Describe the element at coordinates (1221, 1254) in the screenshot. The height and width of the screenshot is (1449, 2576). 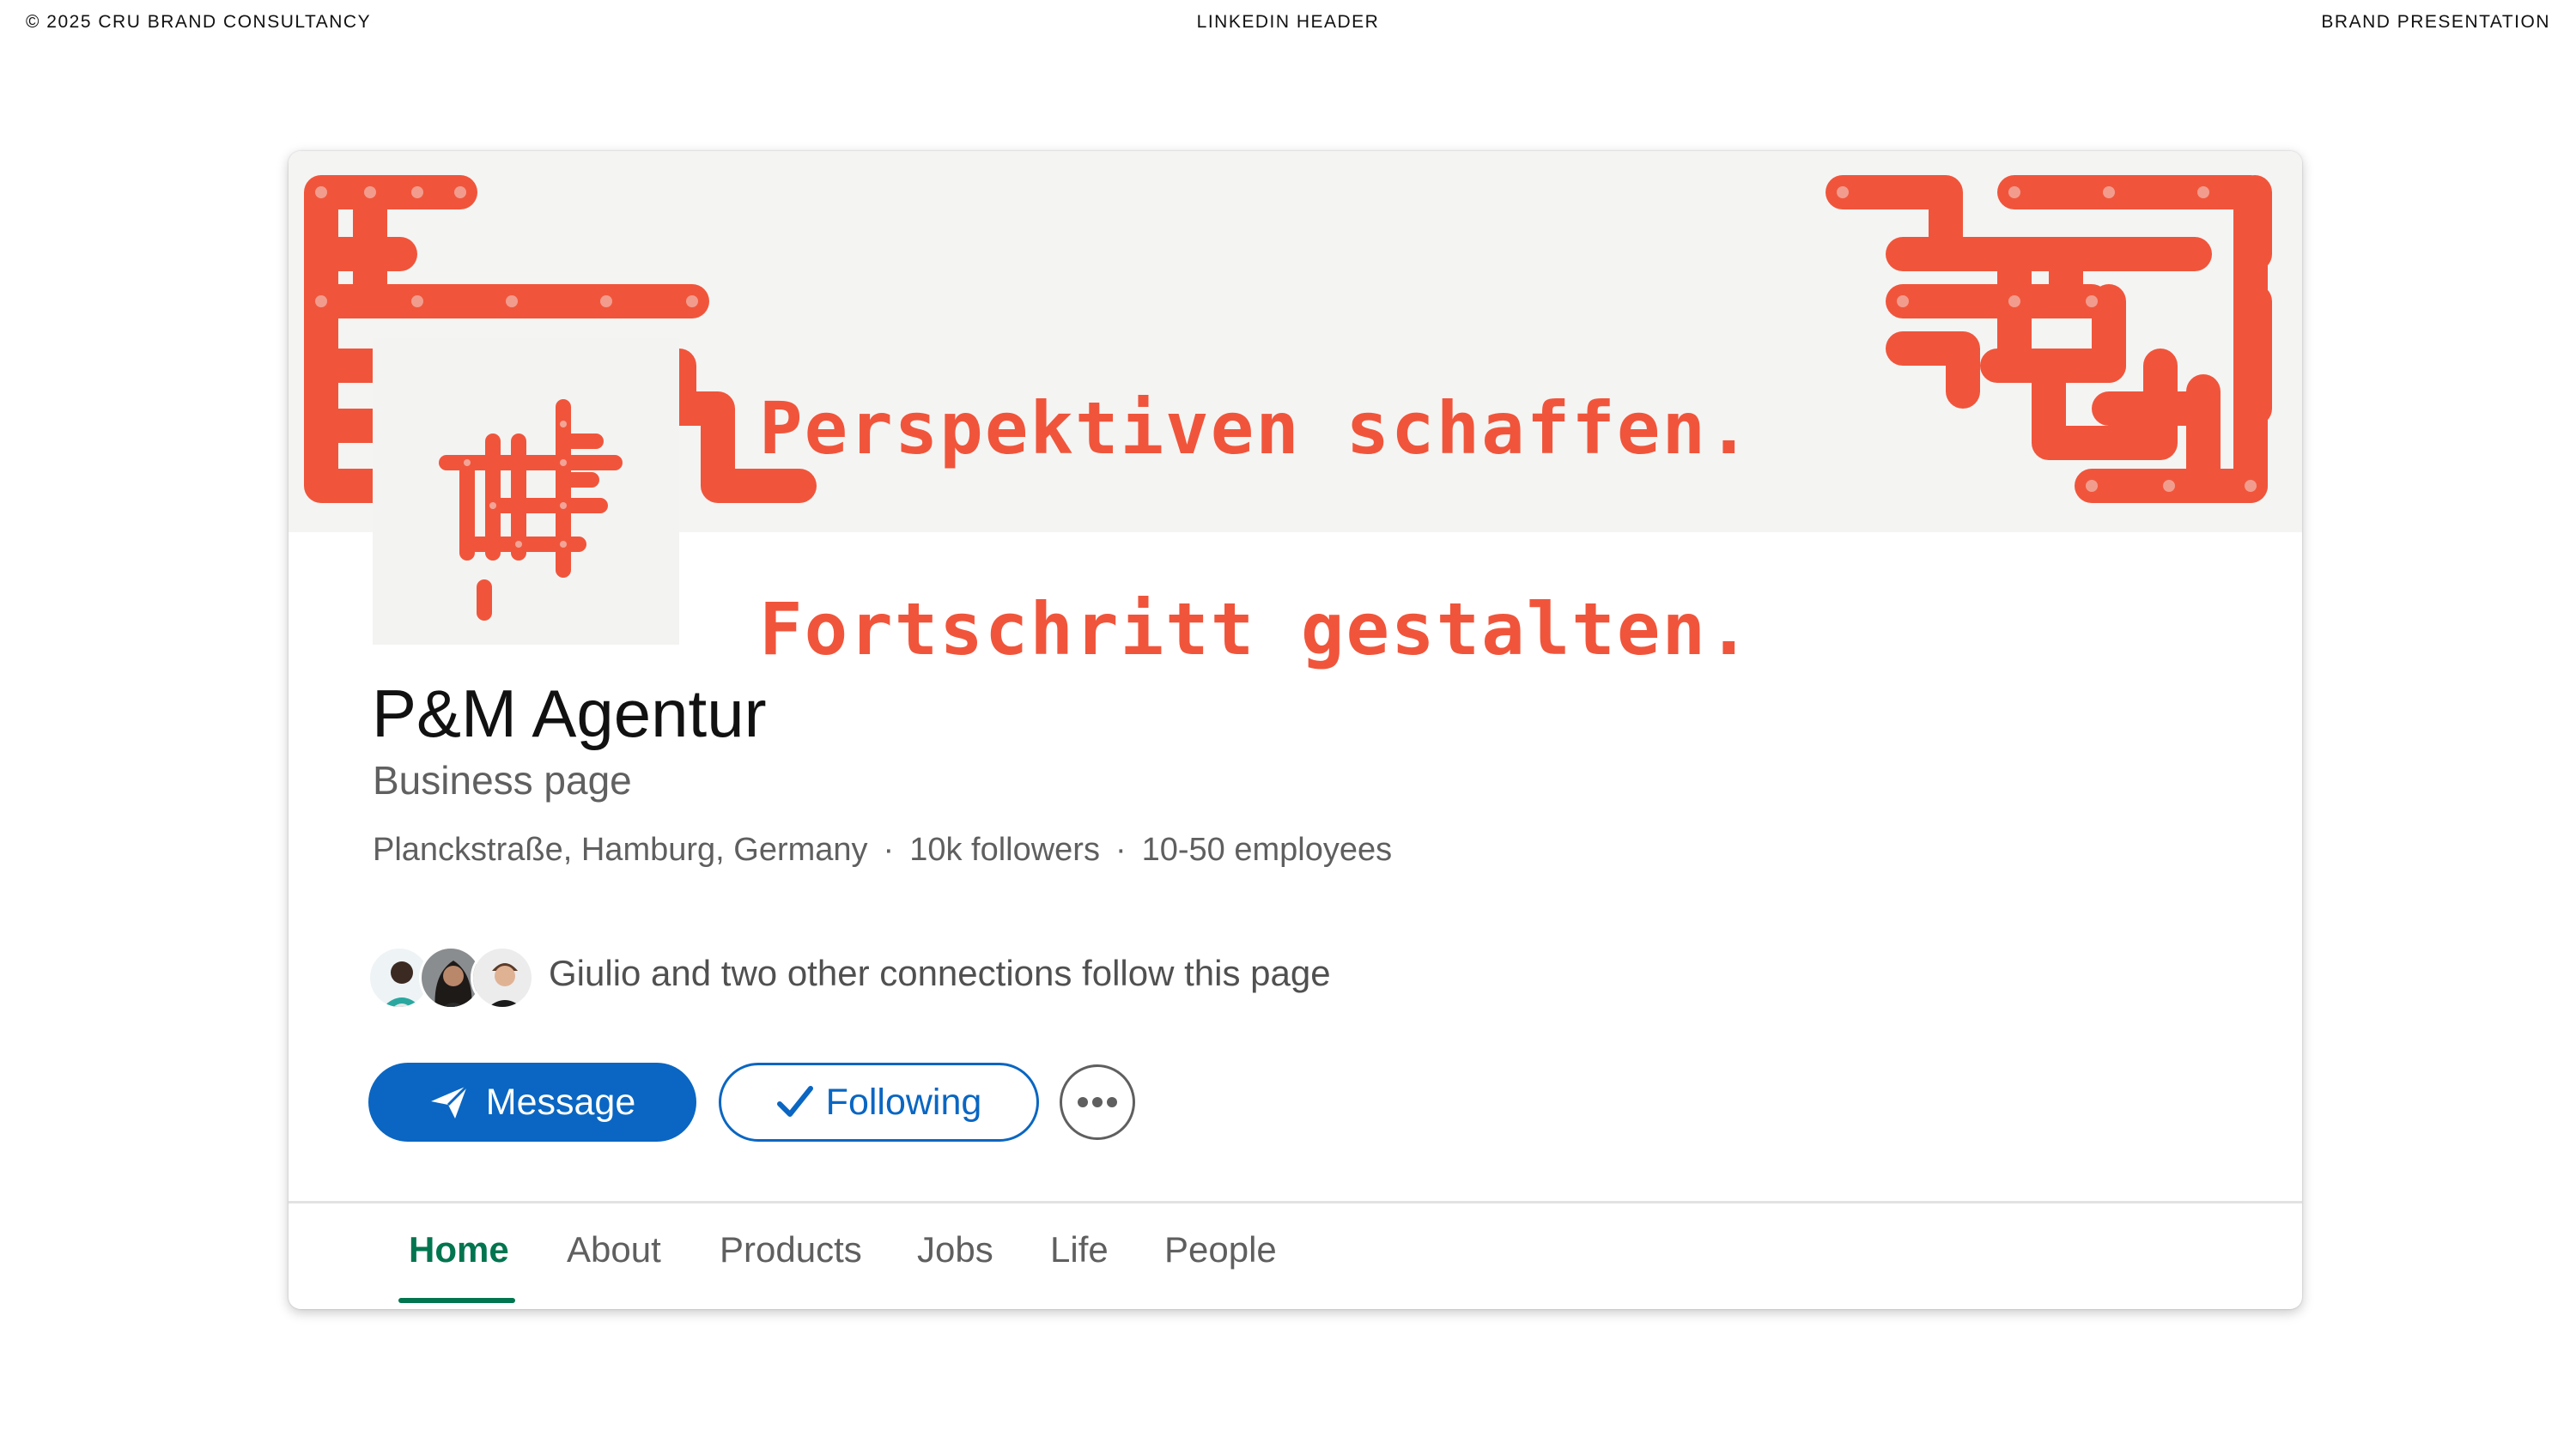
I see `tab-people: People` at that location.